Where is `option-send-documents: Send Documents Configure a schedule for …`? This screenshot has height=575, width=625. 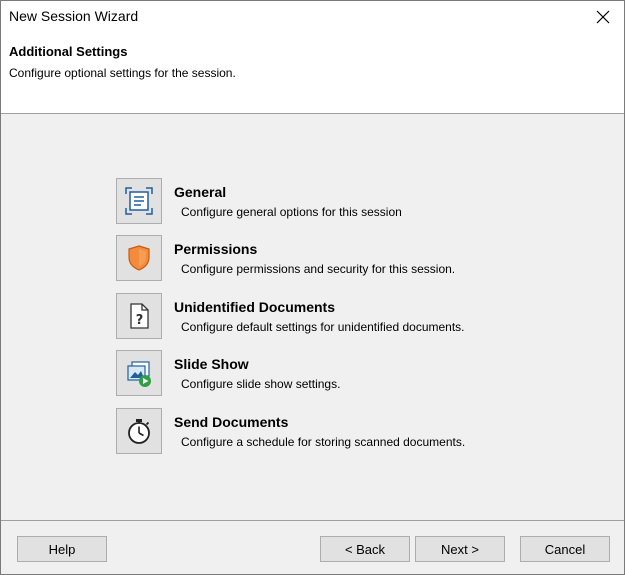 option-send-documents: Send Documents Configure a schedule for … is located at coordinates (326, 432).